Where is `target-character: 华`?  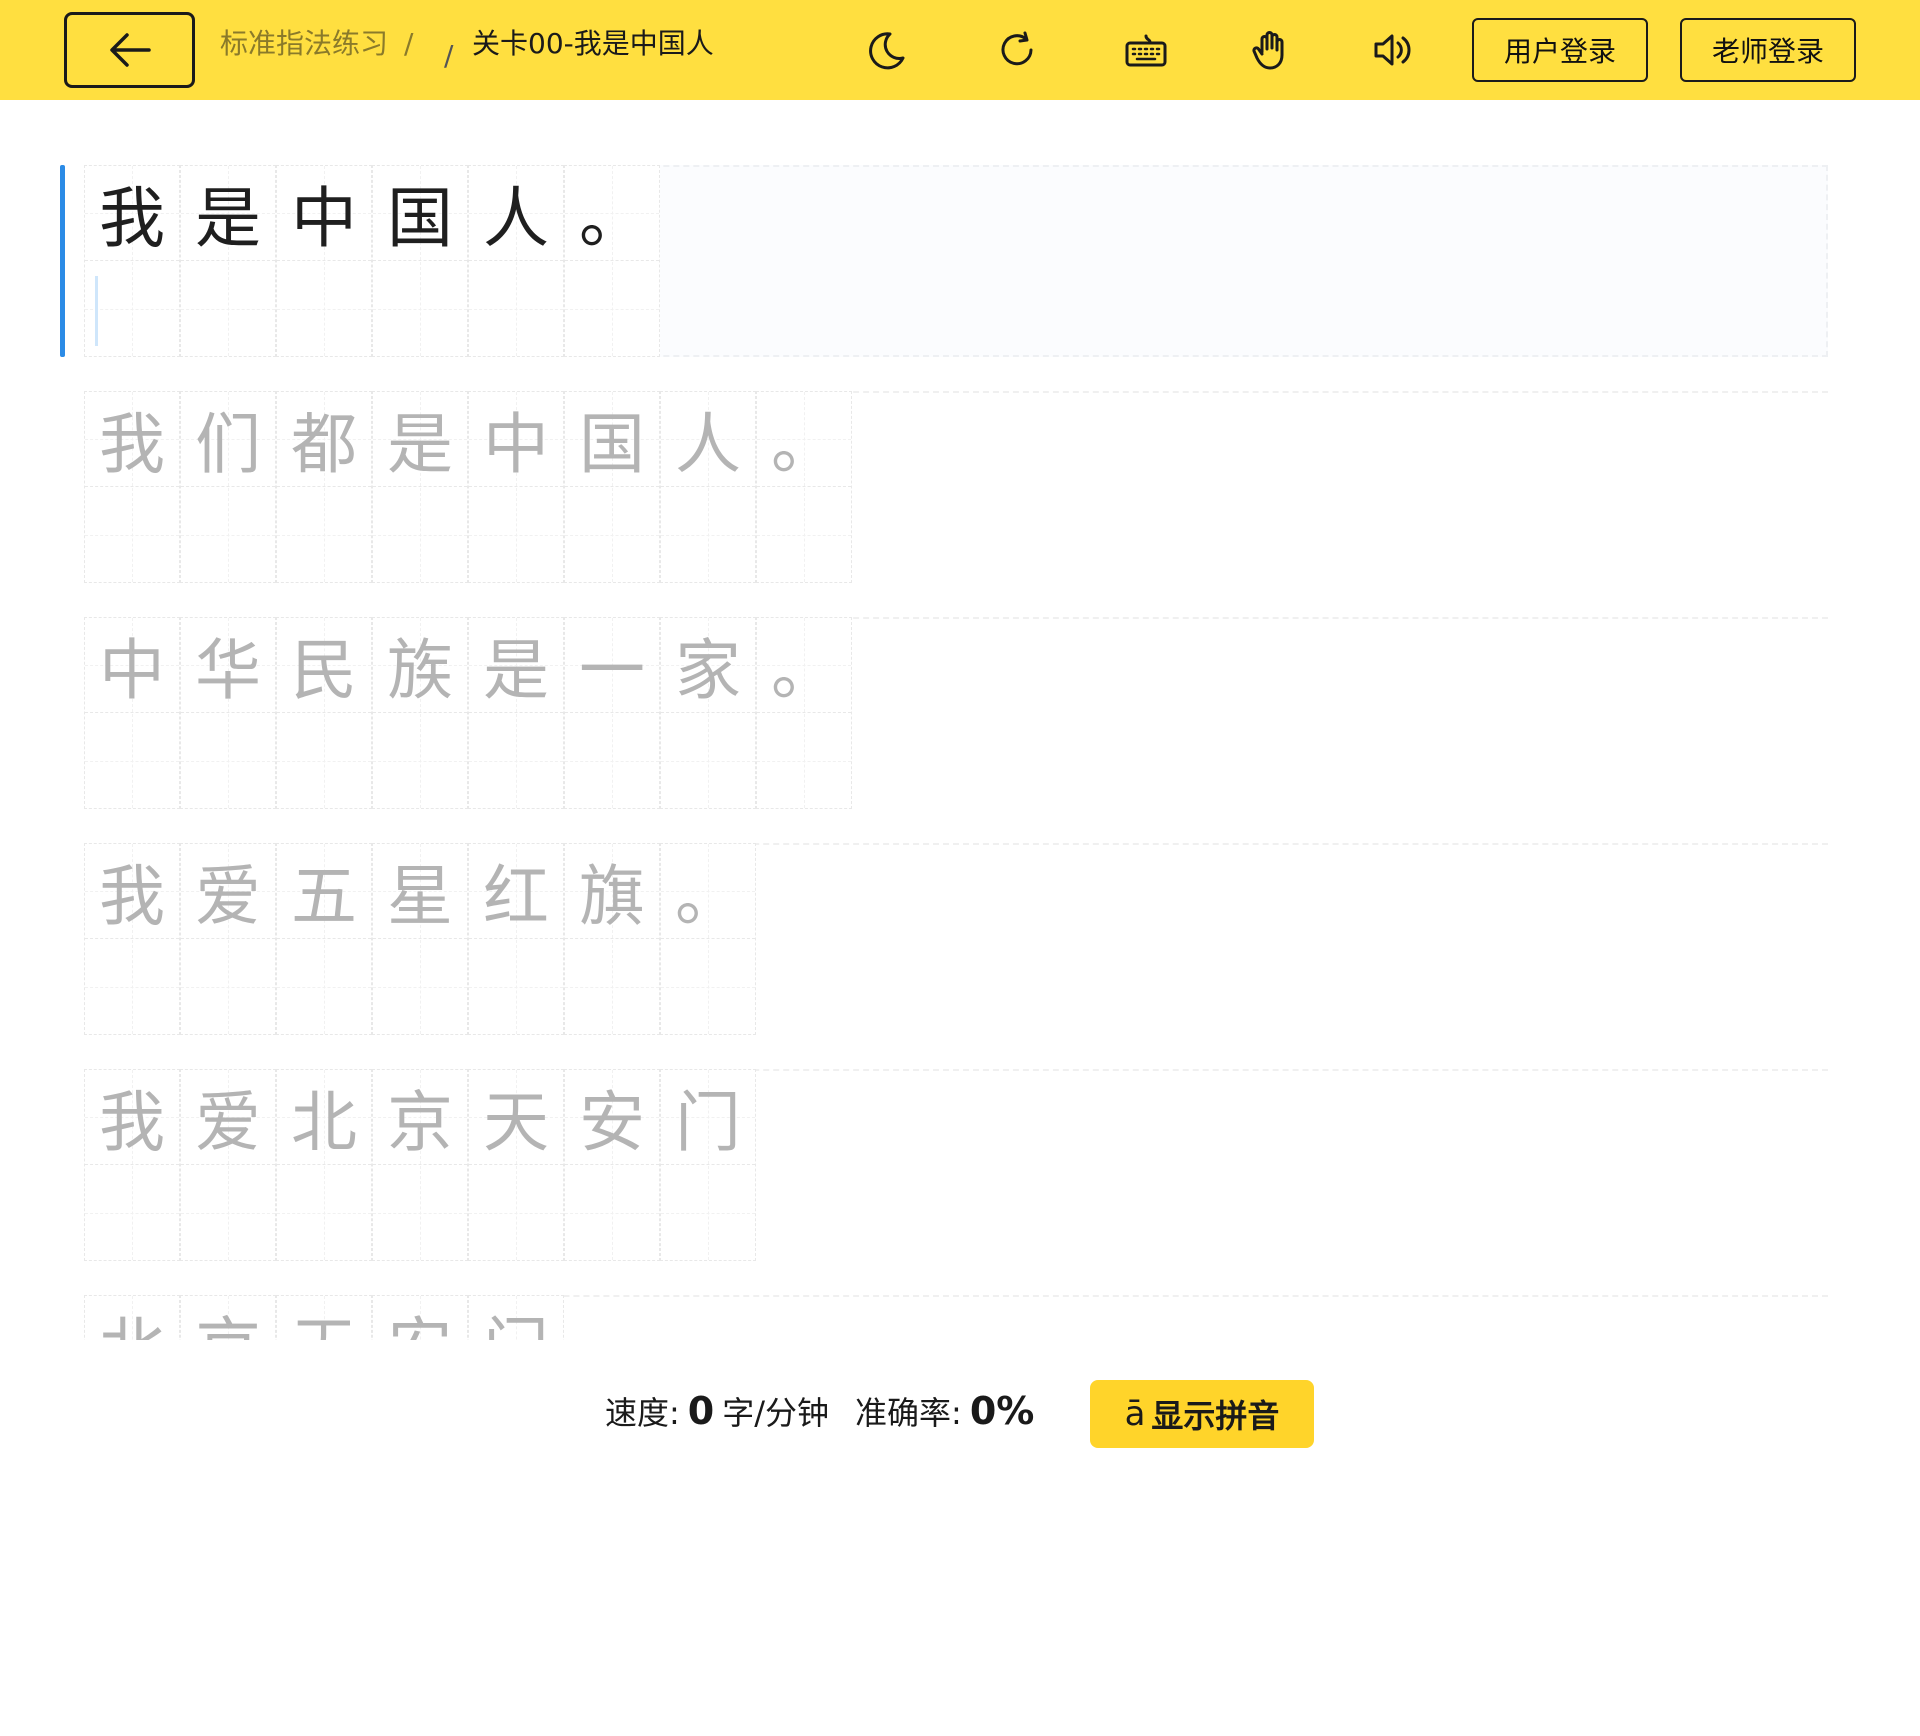 target-character: 华 is located at coordinates (228, 665).